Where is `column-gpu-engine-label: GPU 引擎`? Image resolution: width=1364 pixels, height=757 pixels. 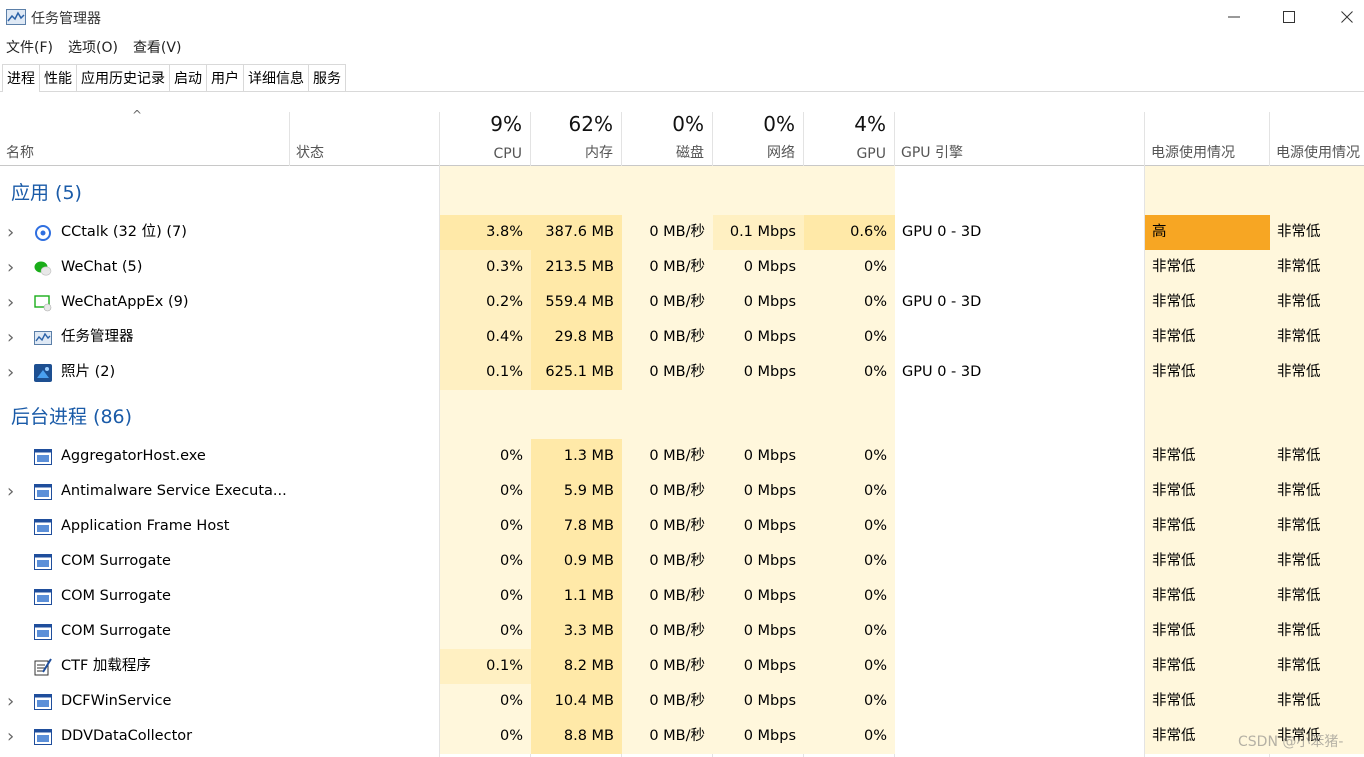
column-gpu-engine-label: GPU 引擎 is located at coordinates (932, 153).